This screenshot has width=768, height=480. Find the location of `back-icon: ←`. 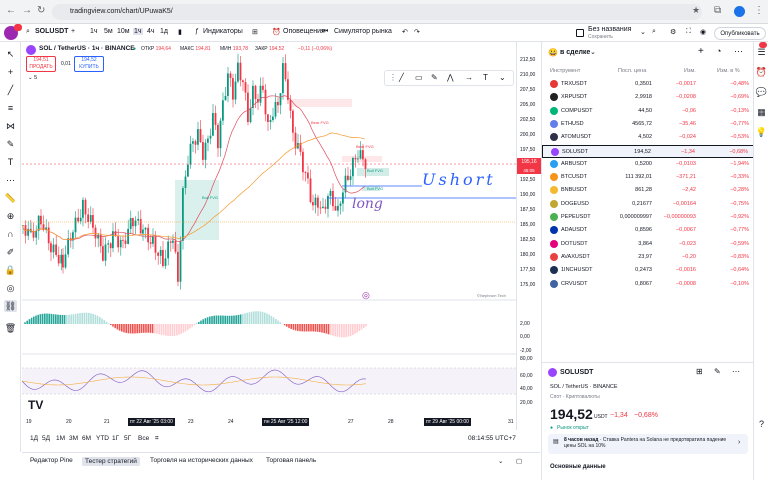

back-icon: ← is located at coordinates (11, 10).